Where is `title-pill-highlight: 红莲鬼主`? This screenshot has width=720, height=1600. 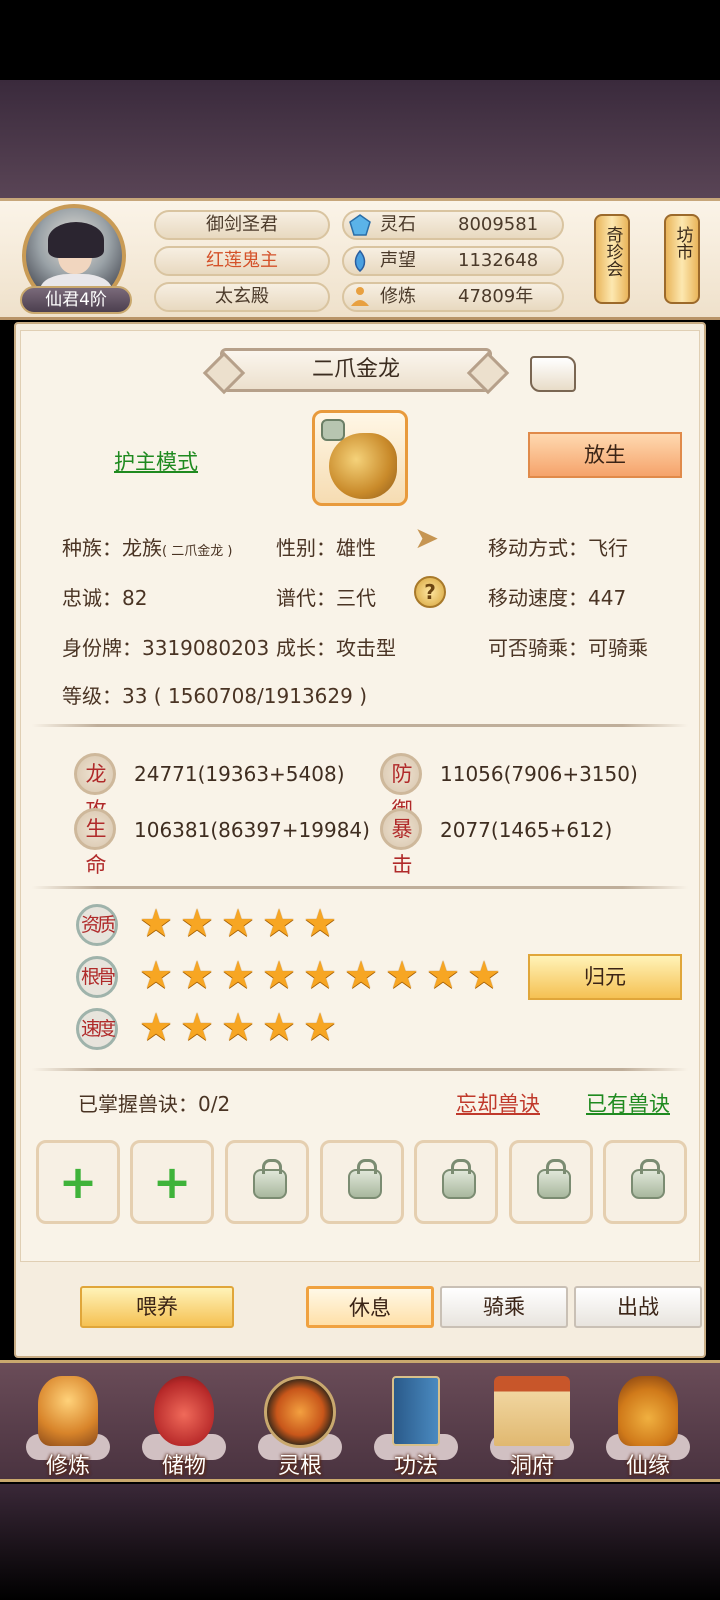
title-pill-highlight: 红莲鬼主 is located at coordinates (242, 261).